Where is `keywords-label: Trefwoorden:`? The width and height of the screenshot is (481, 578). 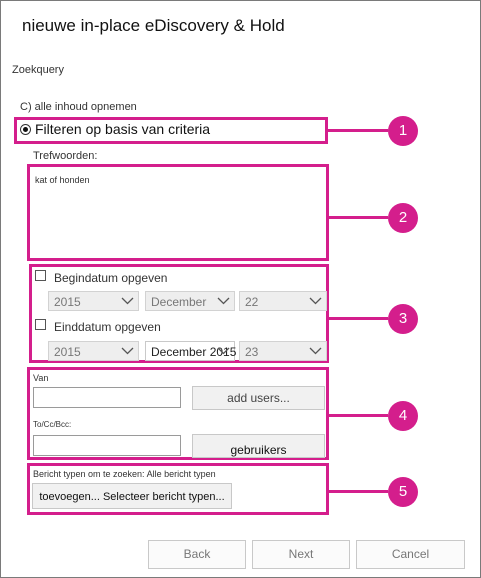 keywords-label: Trefwoorden: is located at coordinates (65, 156).